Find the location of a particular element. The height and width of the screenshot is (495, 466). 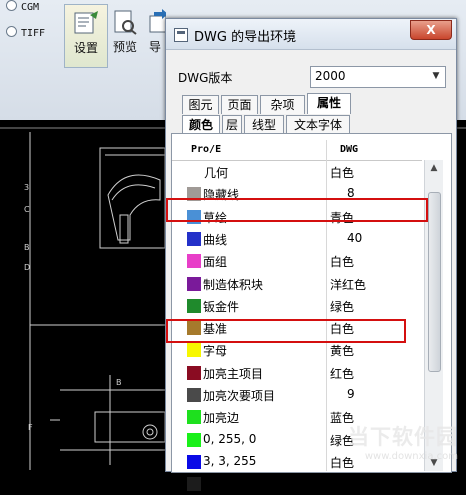

table-row: 制造体积块 洋红色 is located at coordinates (297, 284).